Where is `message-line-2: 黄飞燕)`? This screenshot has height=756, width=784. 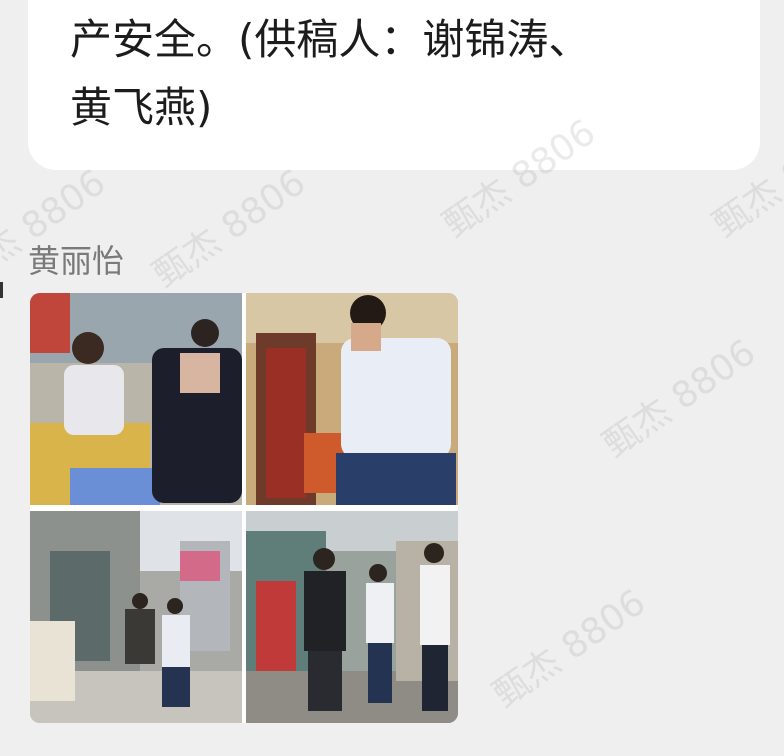
message-line-2: 黄飞燕) is located at coordinates (141, 107).